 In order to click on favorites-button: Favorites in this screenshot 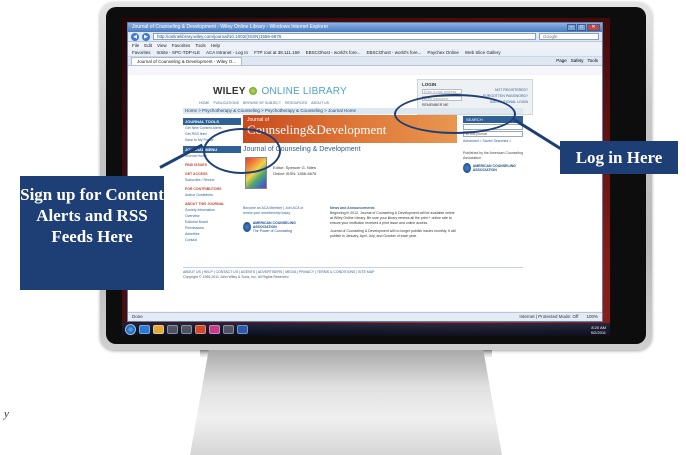, I will do `click(141, 52)`.